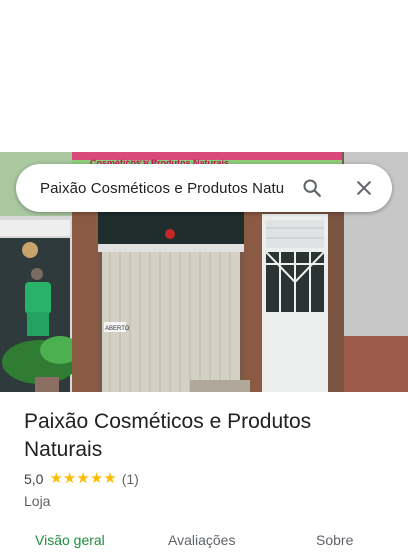  I want to click on star-rating: ★ ★ ★ ★ ★, so click(82, 479).